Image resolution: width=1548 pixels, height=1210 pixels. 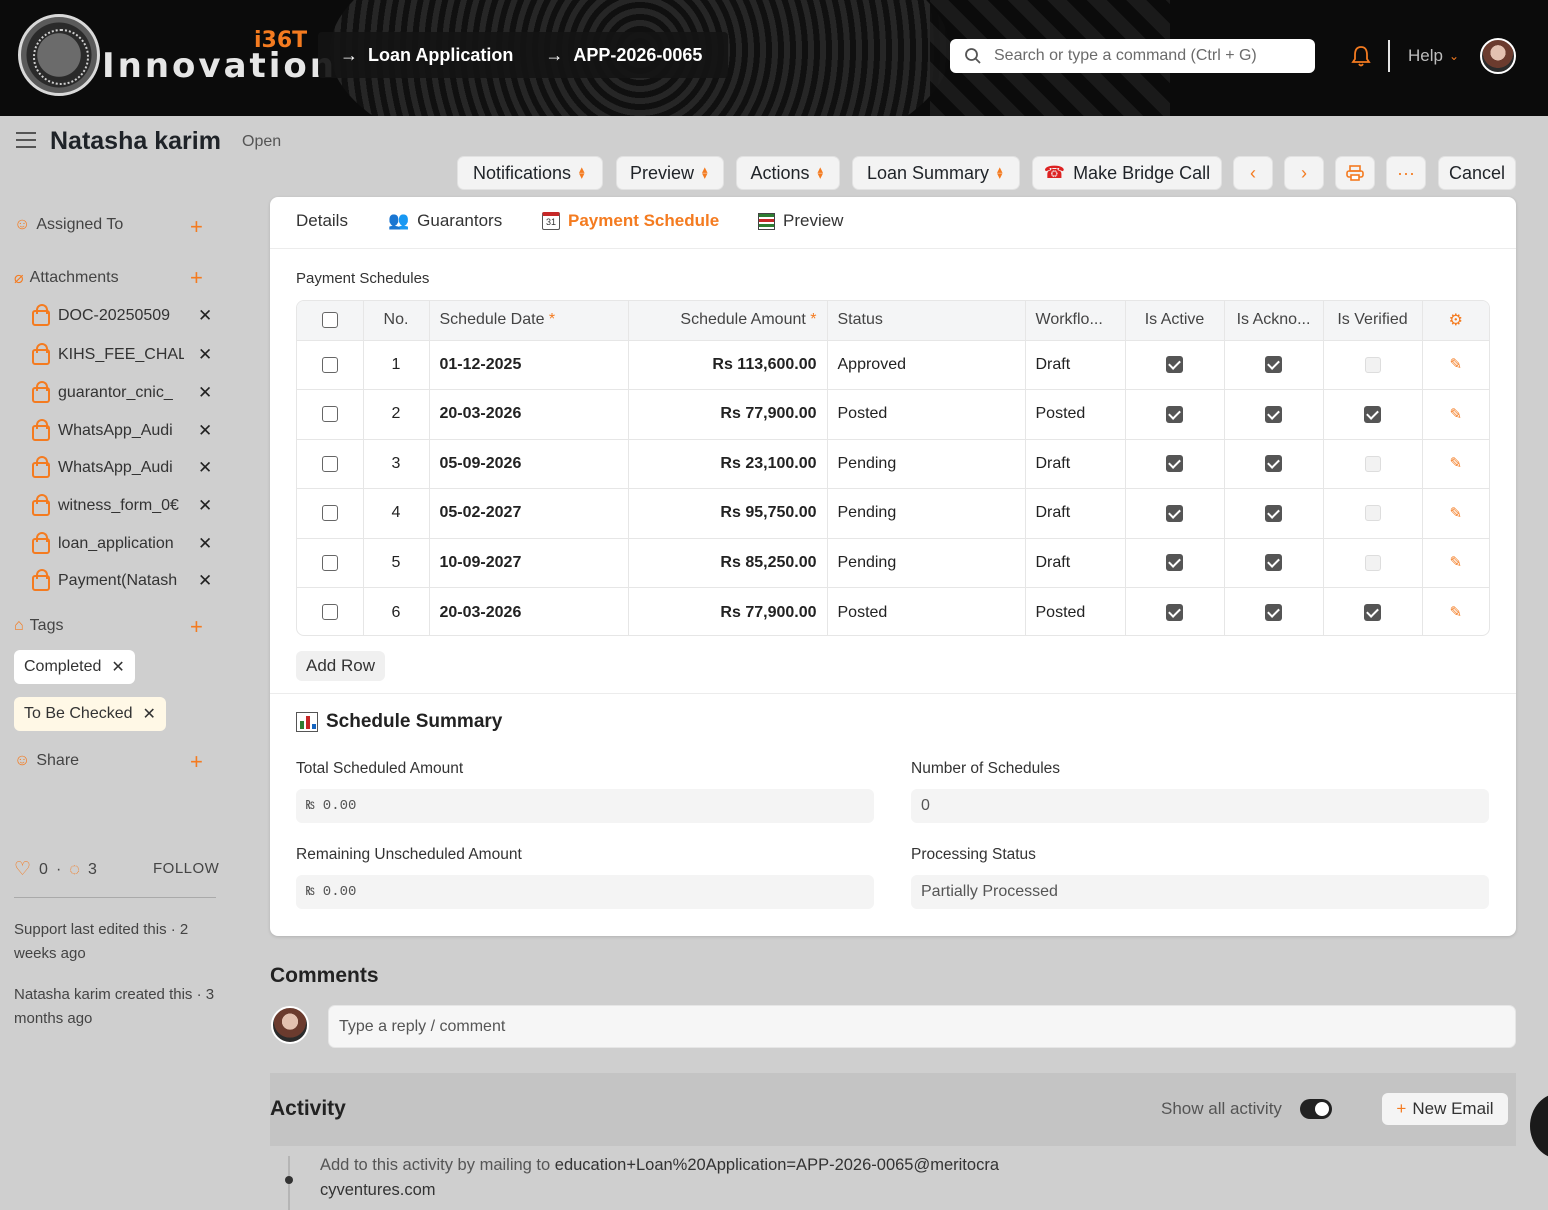 I want to click on add-attachment-plus-icon: +, so click(x=196, y=278).